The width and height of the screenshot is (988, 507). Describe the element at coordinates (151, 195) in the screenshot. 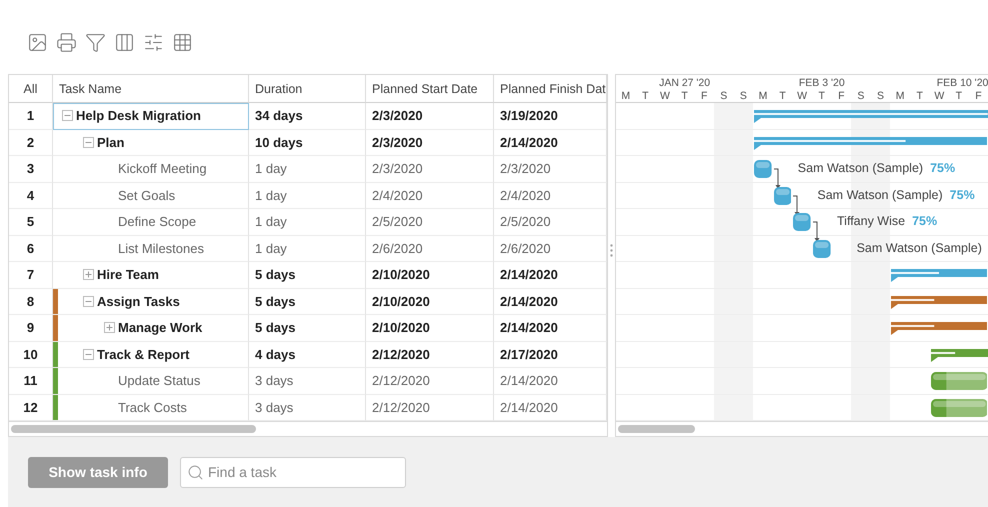

I see `task-name-cell: Set Goals` at that location.